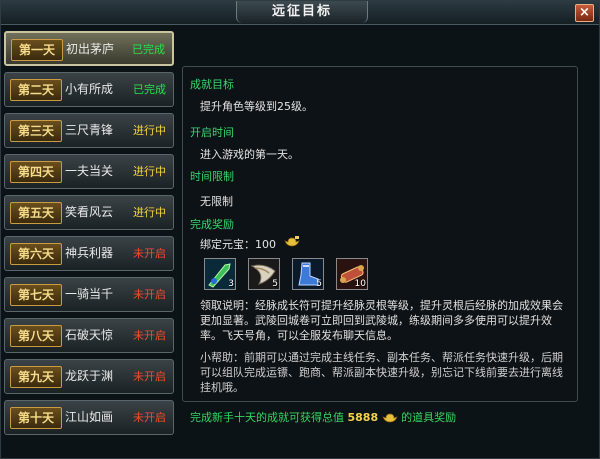 The height and width of the screenshot is (459, 600). Describe the element at coordinates (212, 84) in the screenshot. I see `goal-heading: 成就目标` at that location.